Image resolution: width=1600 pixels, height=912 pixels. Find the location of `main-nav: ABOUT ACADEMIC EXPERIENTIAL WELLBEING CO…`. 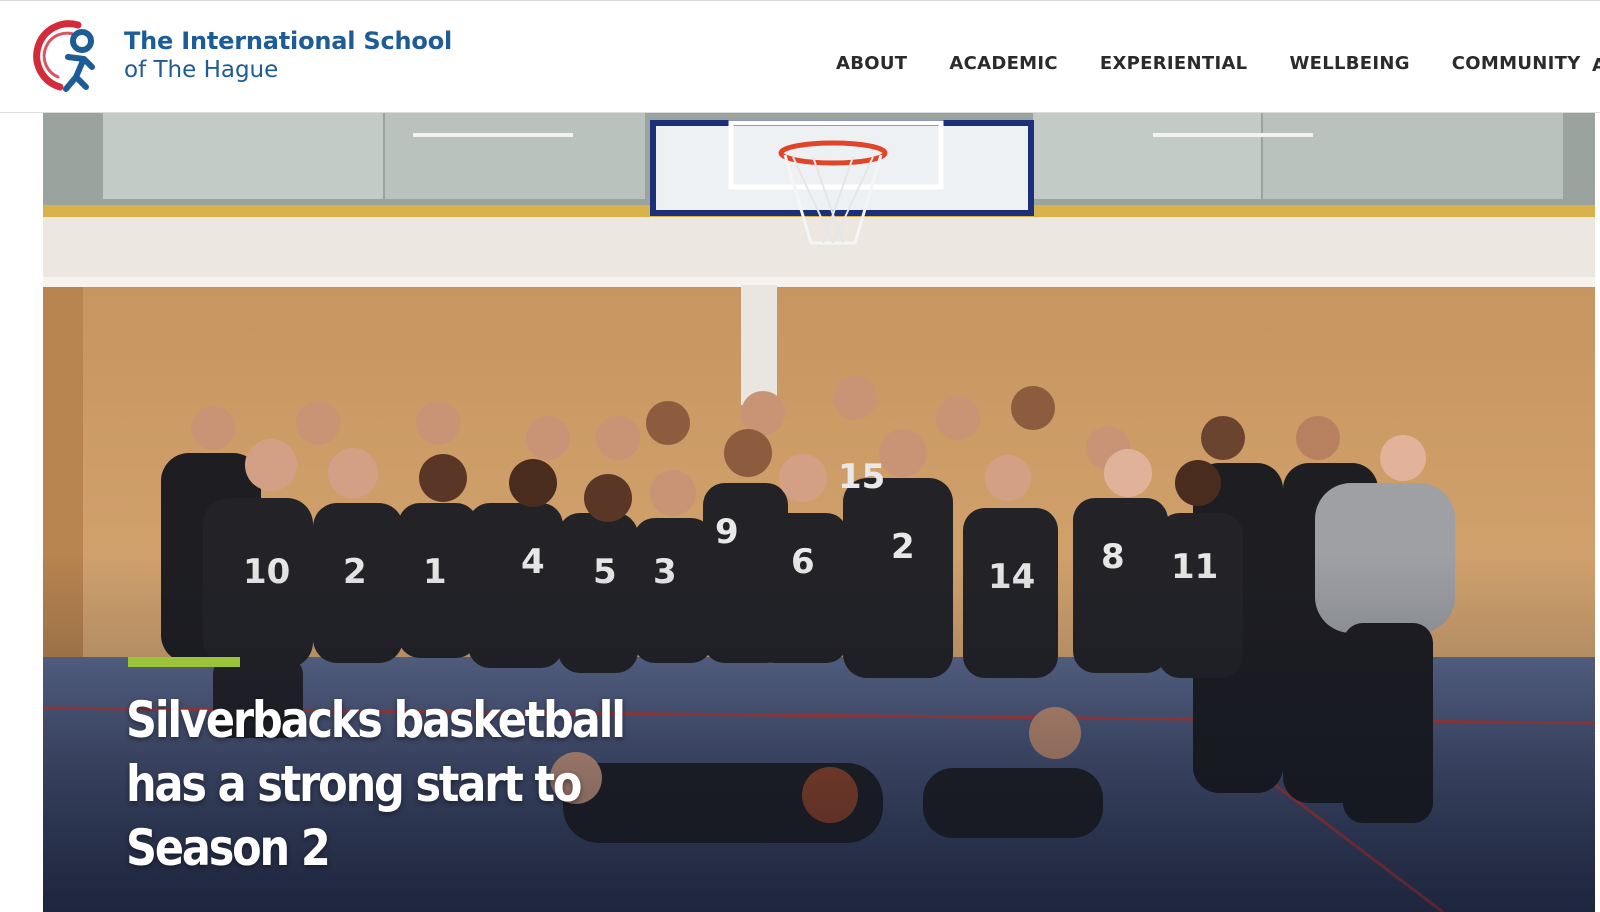

main-nav: ABOUT ACADEMIC EXPERIENTIAL WELLBEING CO… is located at coordinates (1218, 63).